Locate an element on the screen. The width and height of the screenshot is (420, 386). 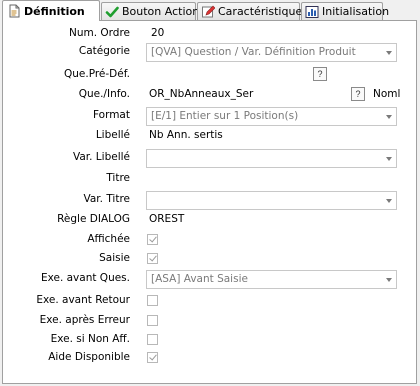
format-row: Format [E/1] Entier sur 1 Position(s) is located at coordinates (209, 116).